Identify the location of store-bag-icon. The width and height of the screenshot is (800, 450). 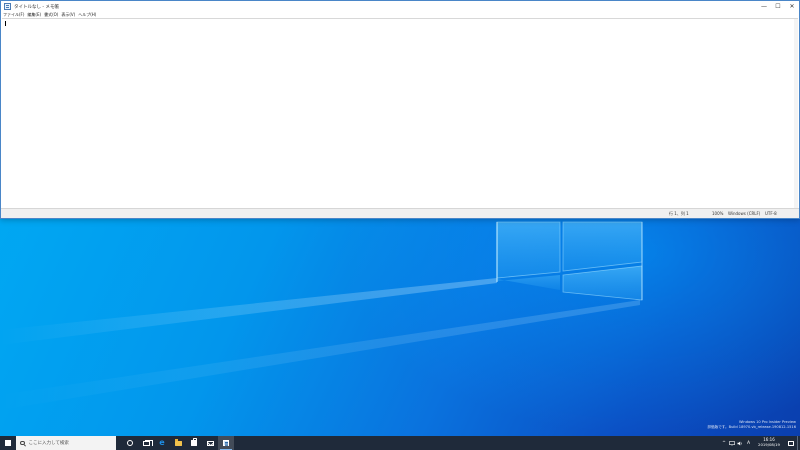
(194, 442).